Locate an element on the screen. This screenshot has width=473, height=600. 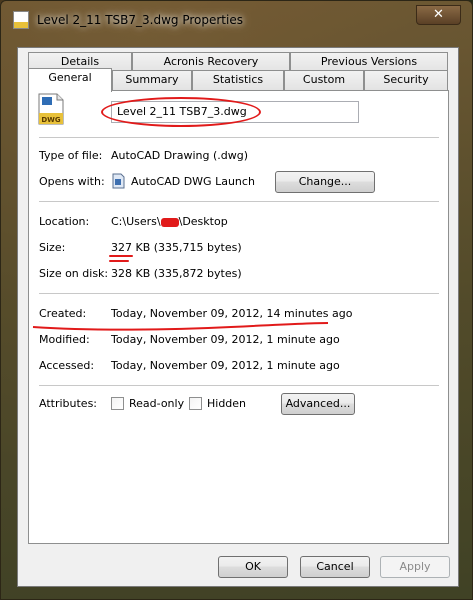
tab-custom: Custom is located at coordinates (324, 80).